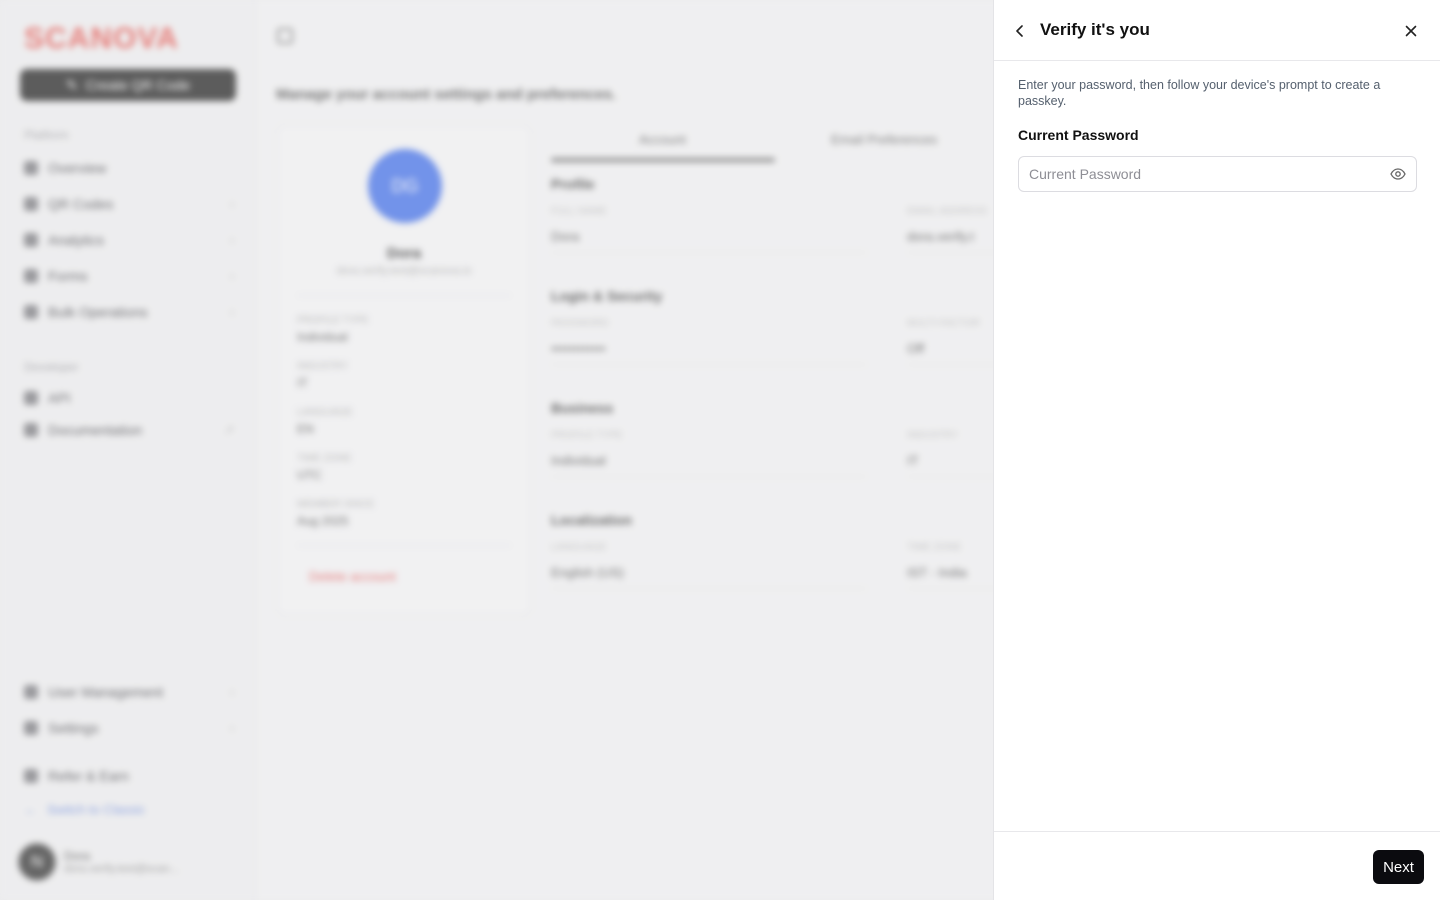  What do you see at coordinates (1078, 135) in the screenshot?
I see `current-password-label: Current Password` at bounding box center [1078, 135].